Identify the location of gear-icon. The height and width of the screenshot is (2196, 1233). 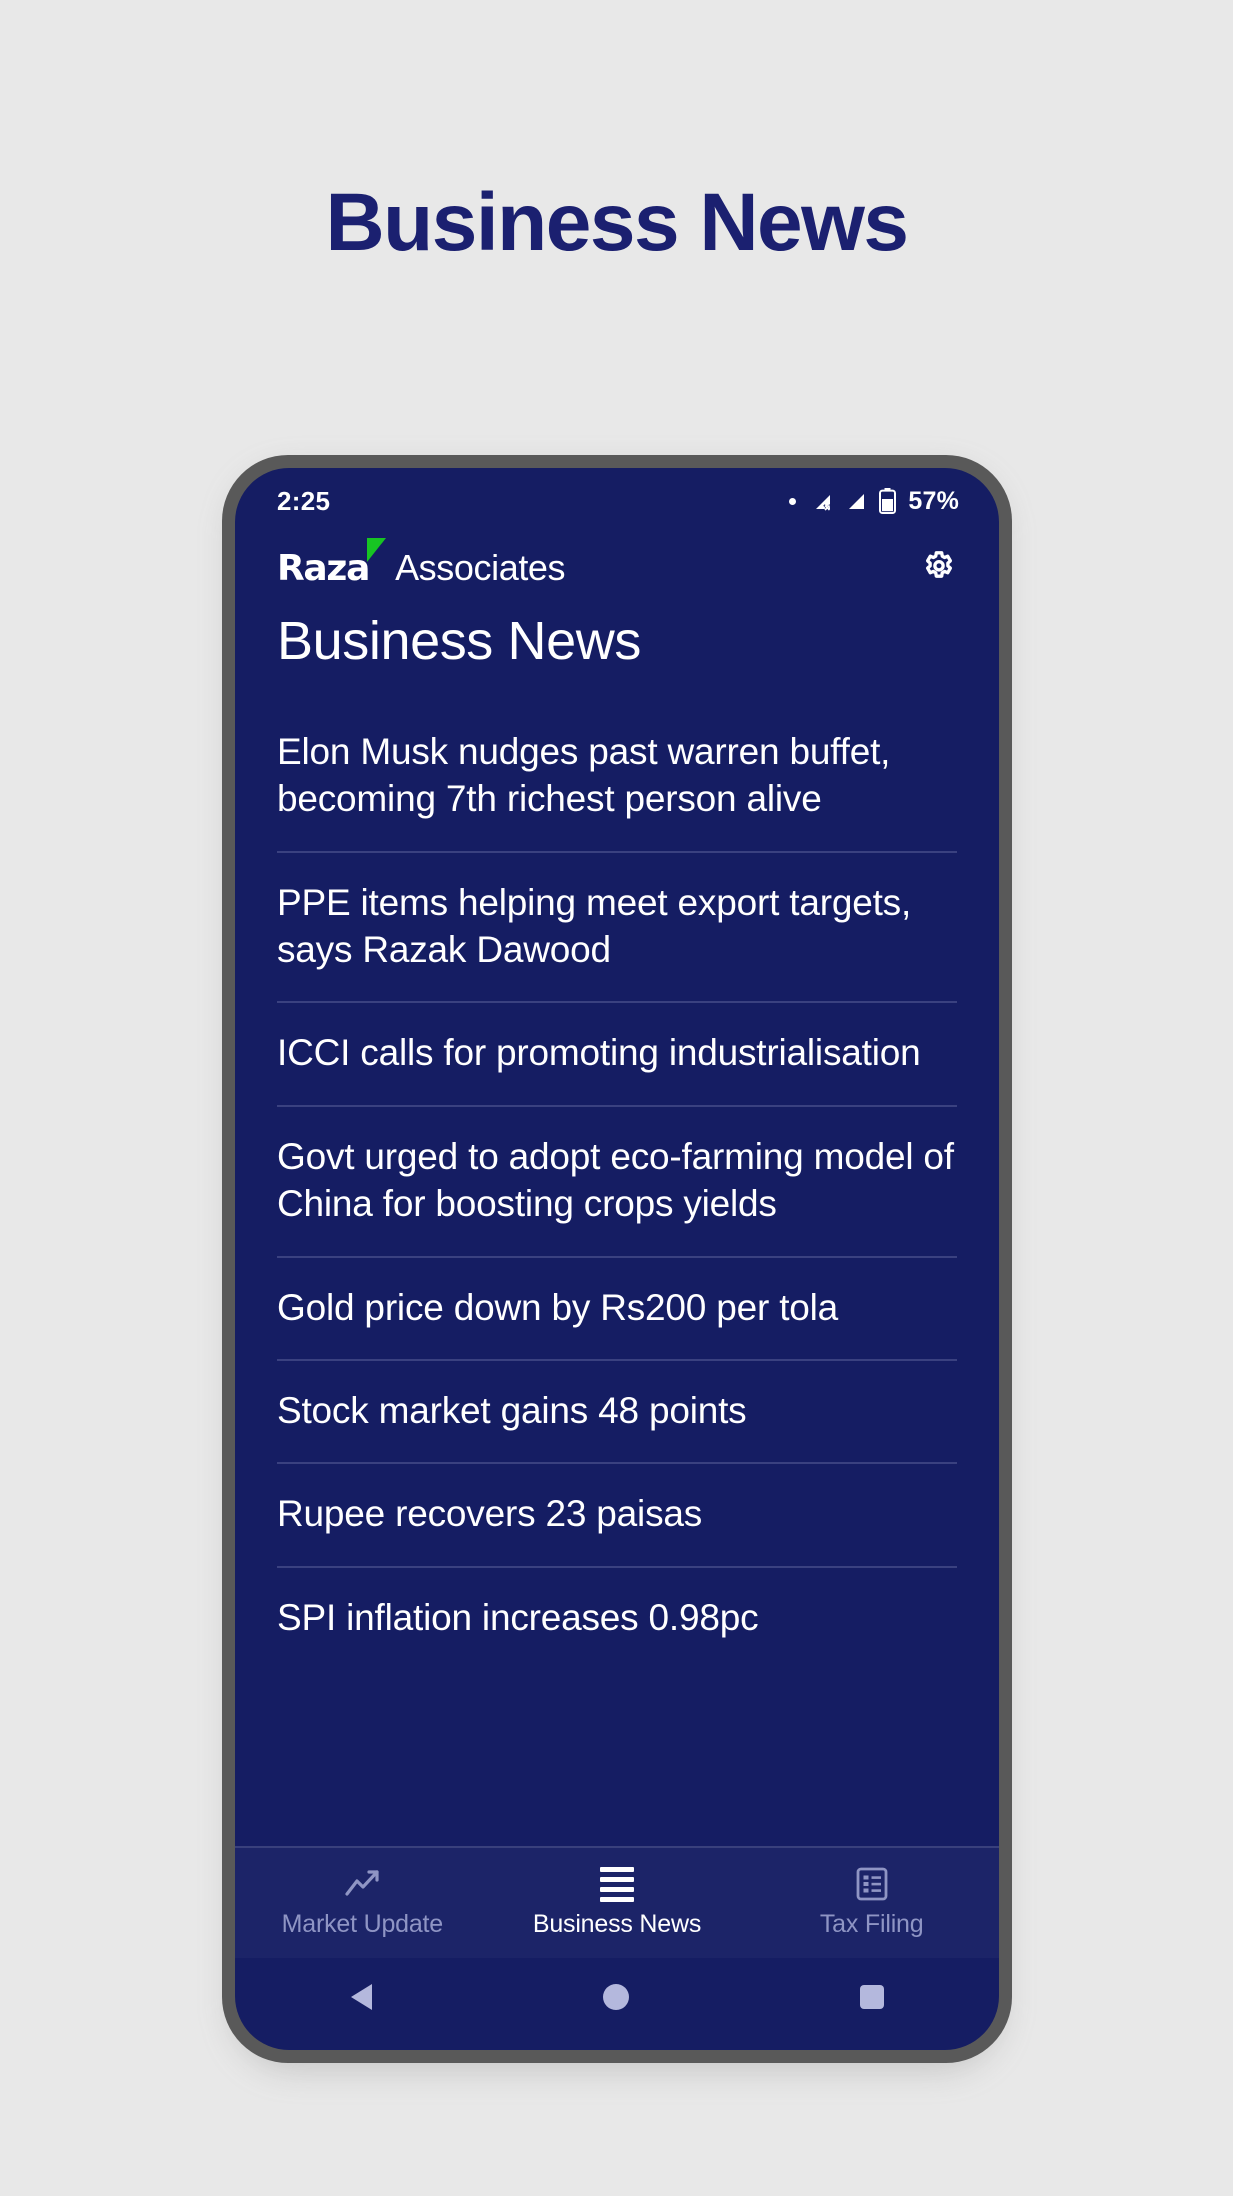
(939, 564).